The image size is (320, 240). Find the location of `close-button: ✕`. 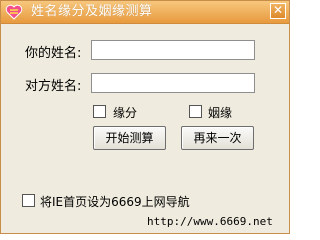

close-button: ✕ is located at coordinates (278, 11).